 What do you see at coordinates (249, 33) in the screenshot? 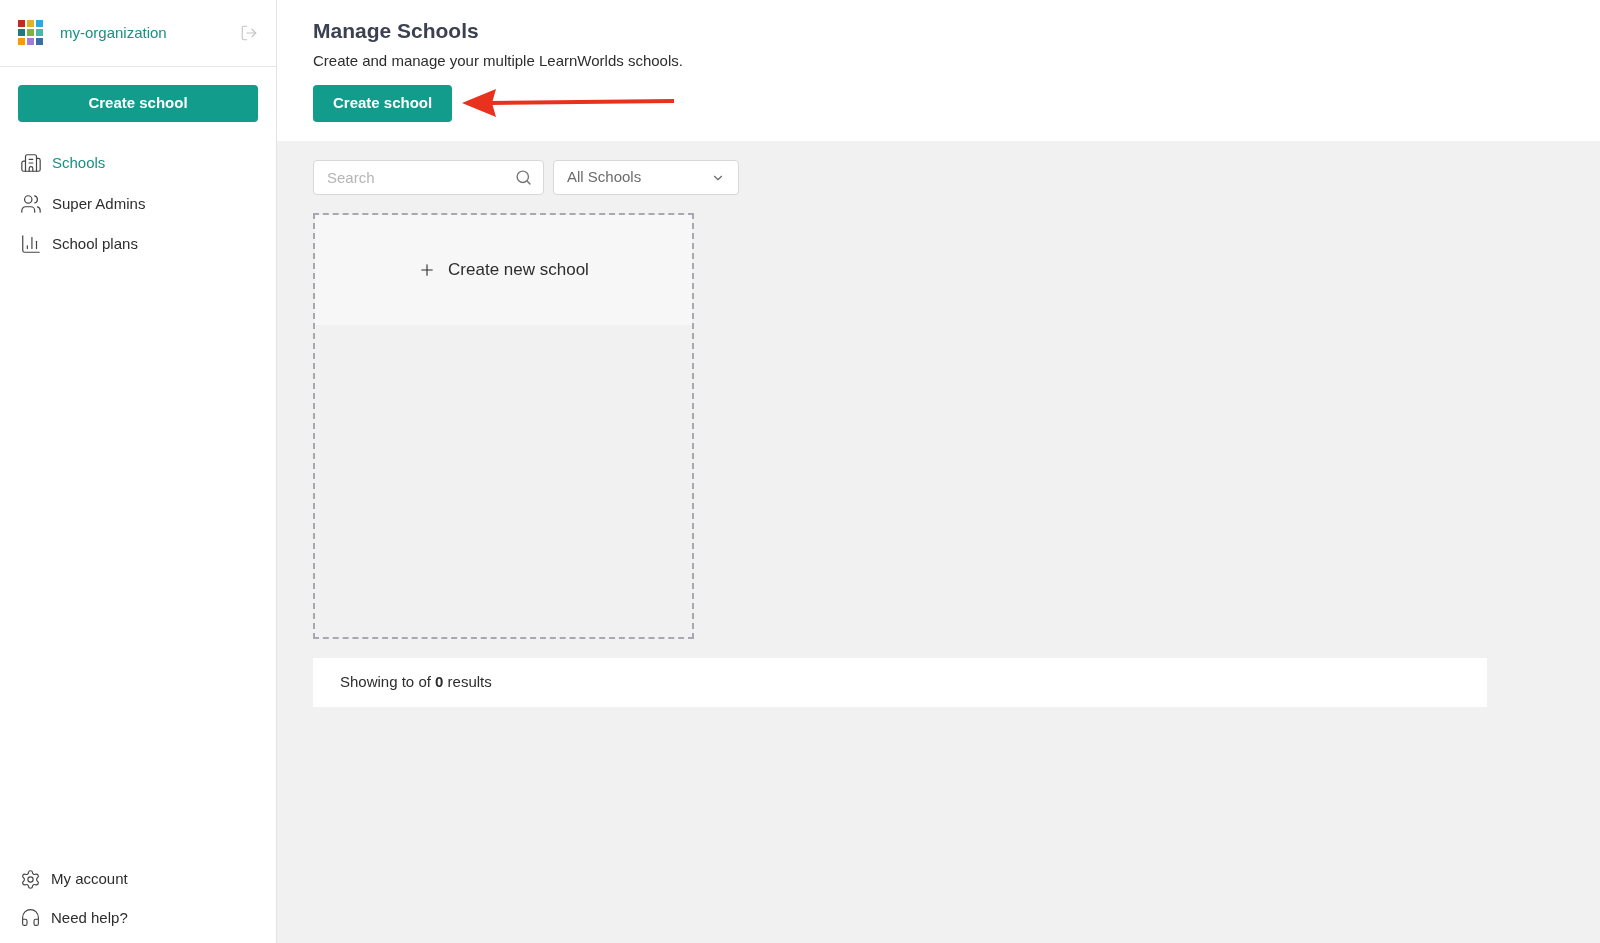
I see `logout-icon` at bounding box center [249, 33].